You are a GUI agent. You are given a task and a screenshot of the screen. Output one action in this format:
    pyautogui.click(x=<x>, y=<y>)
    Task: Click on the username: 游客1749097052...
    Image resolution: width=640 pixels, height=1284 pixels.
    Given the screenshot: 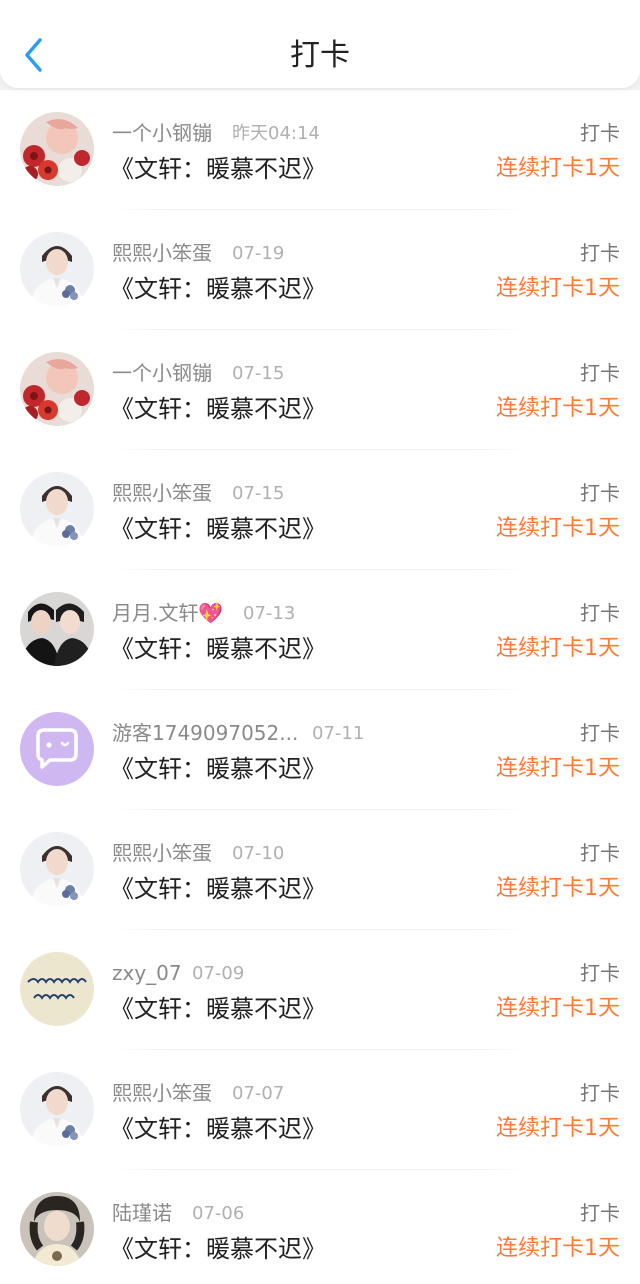 What is the action you would take?
    pyautogui.click(x=205, y=733)
    